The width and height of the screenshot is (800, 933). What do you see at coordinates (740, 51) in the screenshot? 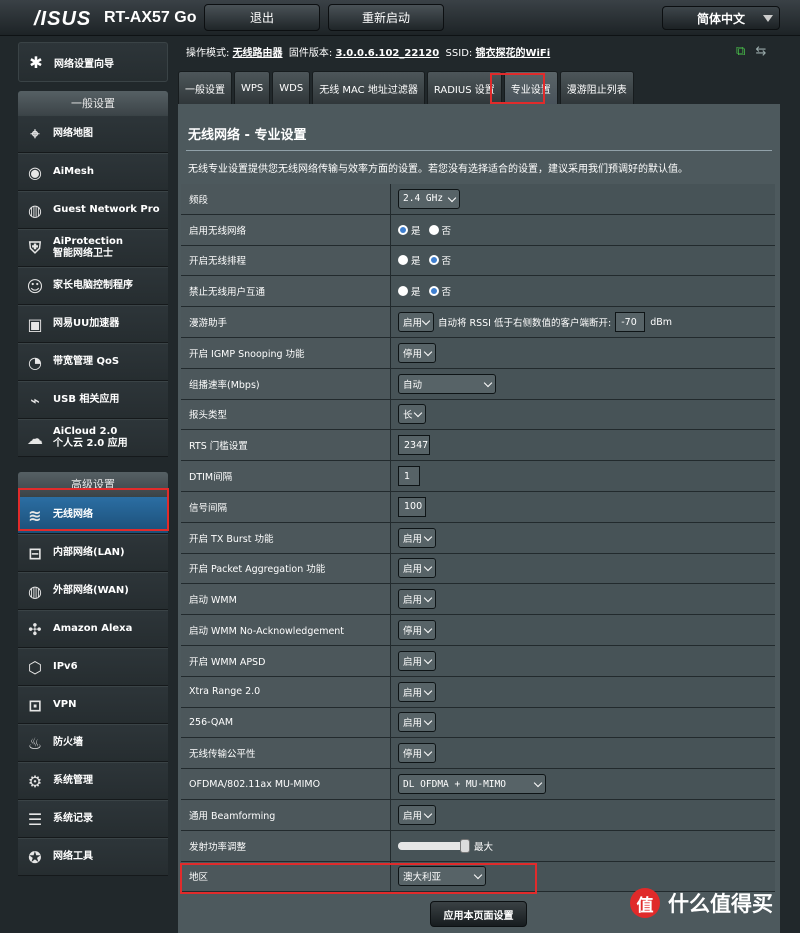
I see `network-status-icon: ⧉` at bounding box center [740, 51].